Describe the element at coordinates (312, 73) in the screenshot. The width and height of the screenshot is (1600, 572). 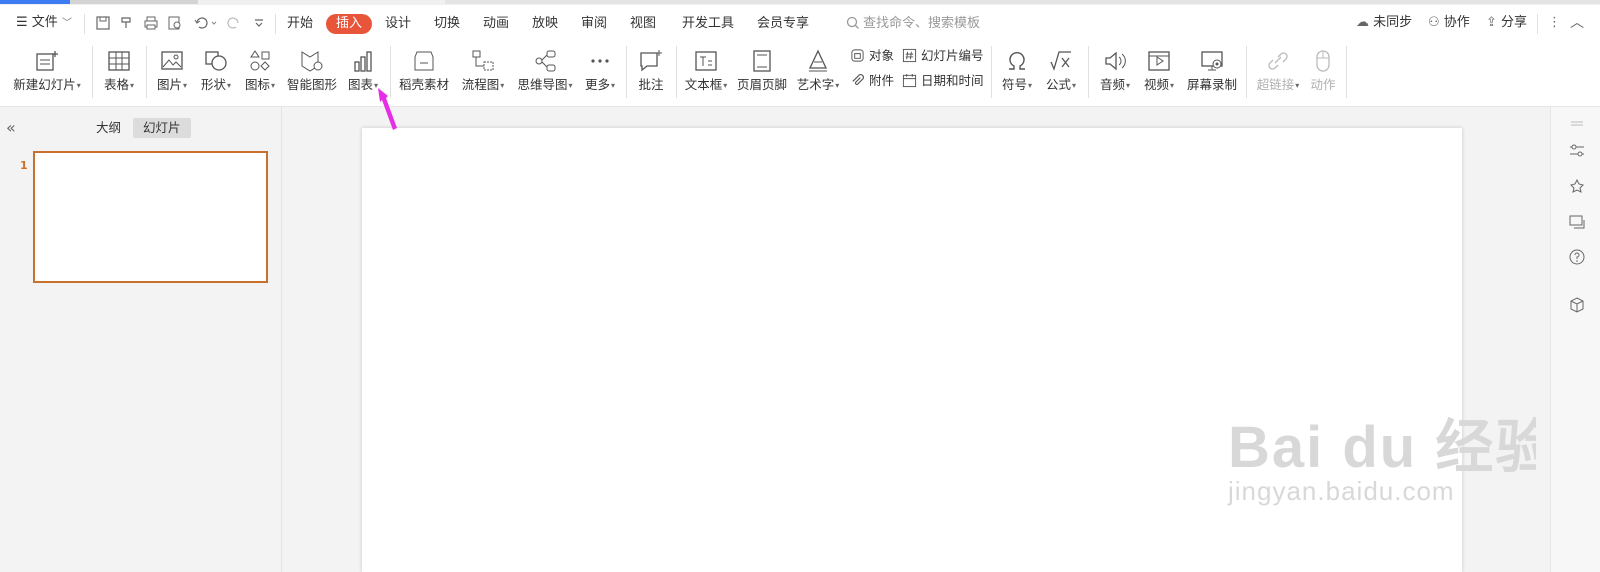
I see `smartart-button: 智能图形` at that location.